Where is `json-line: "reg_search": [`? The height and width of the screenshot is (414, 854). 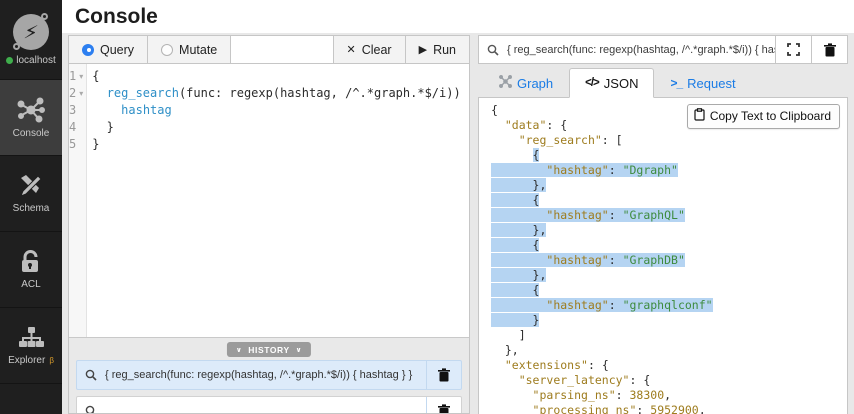 json-line: "reg_search": [ is located at coordinates (570, 140).